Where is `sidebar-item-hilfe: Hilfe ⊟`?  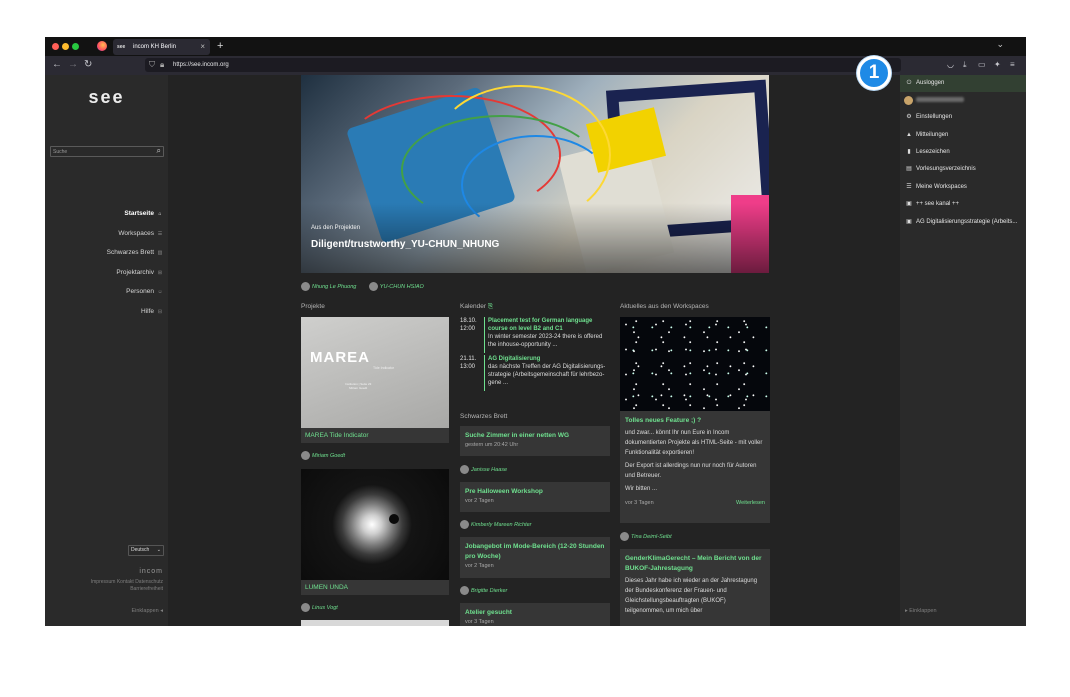 sidebar-item-hilfe: Hilfe ⊟ is located at coordinates (152, 312).